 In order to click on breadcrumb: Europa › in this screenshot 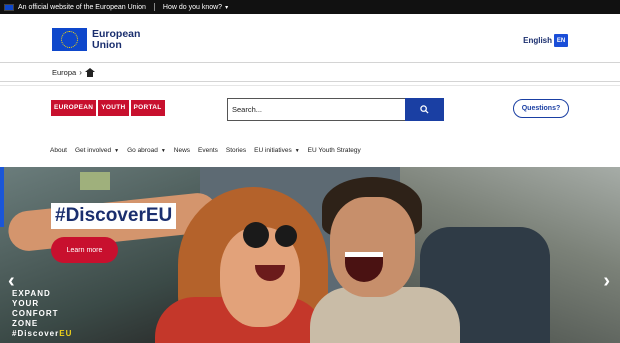, I will do `click(310, 72)`.